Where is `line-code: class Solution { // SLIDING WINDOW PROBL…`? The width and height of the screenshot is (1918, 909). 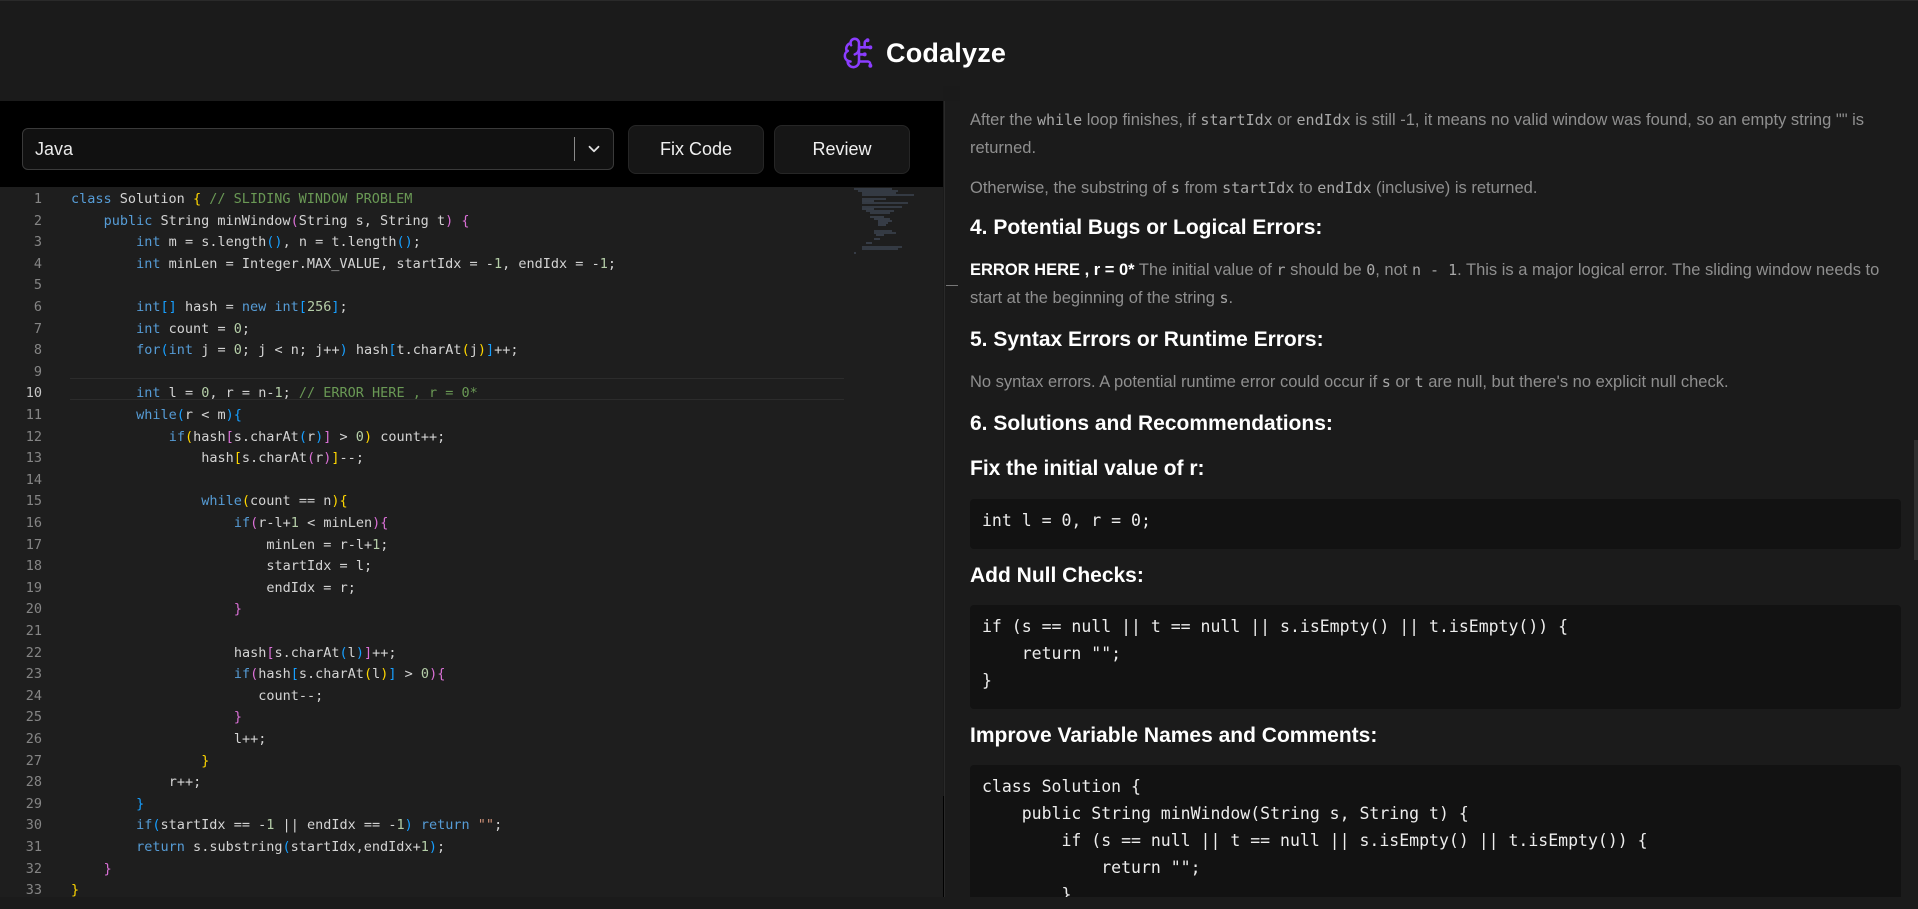 line-code: class Solution { // SLIDING WINDOW PROBL… is located at coordinates (242, 199).